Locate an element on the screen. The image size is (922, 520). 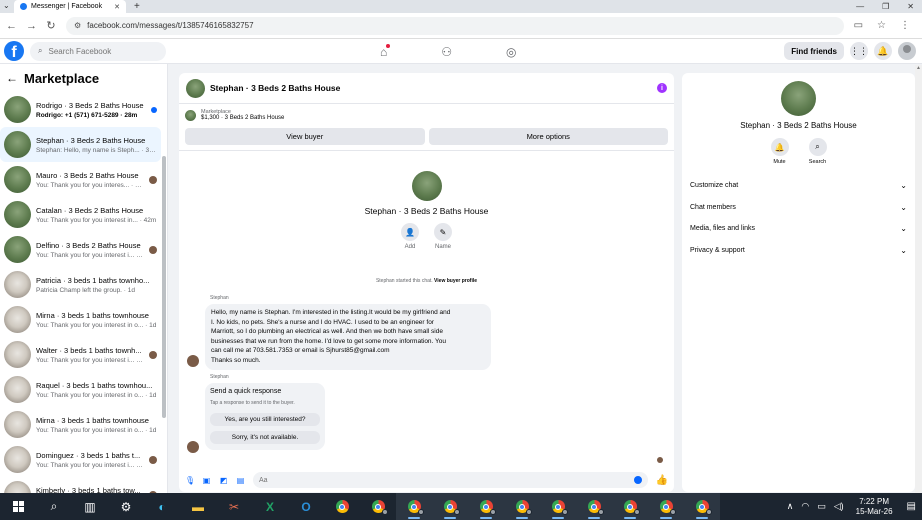
details-avatar is located at coordinates (798, 98).